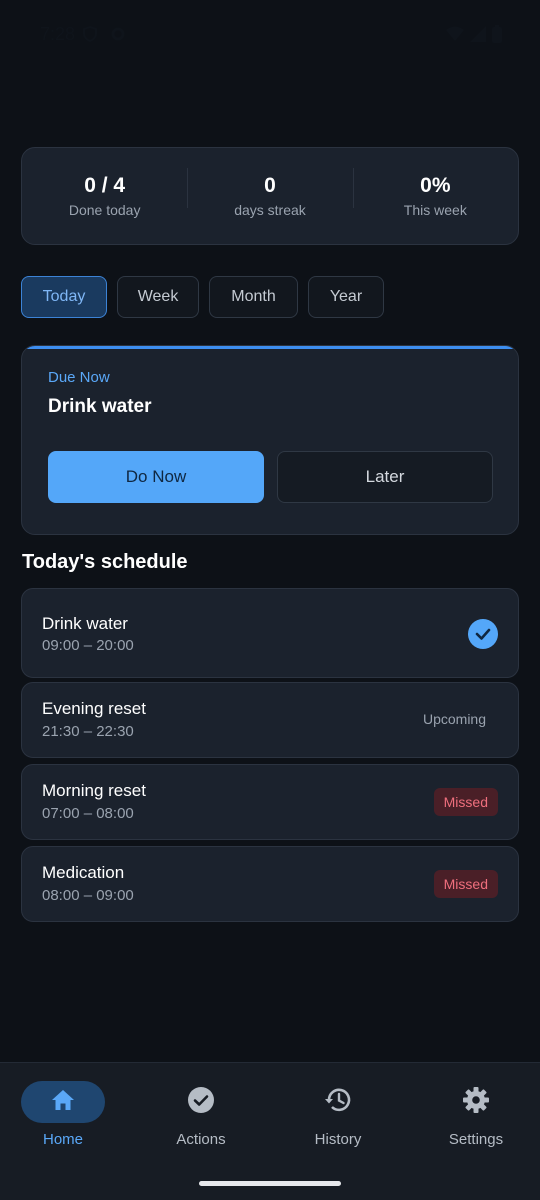 Image resolution: width=540 pixels, height=1200 pixels. I want to click on nav-home-indicator, so click(63, 1102).